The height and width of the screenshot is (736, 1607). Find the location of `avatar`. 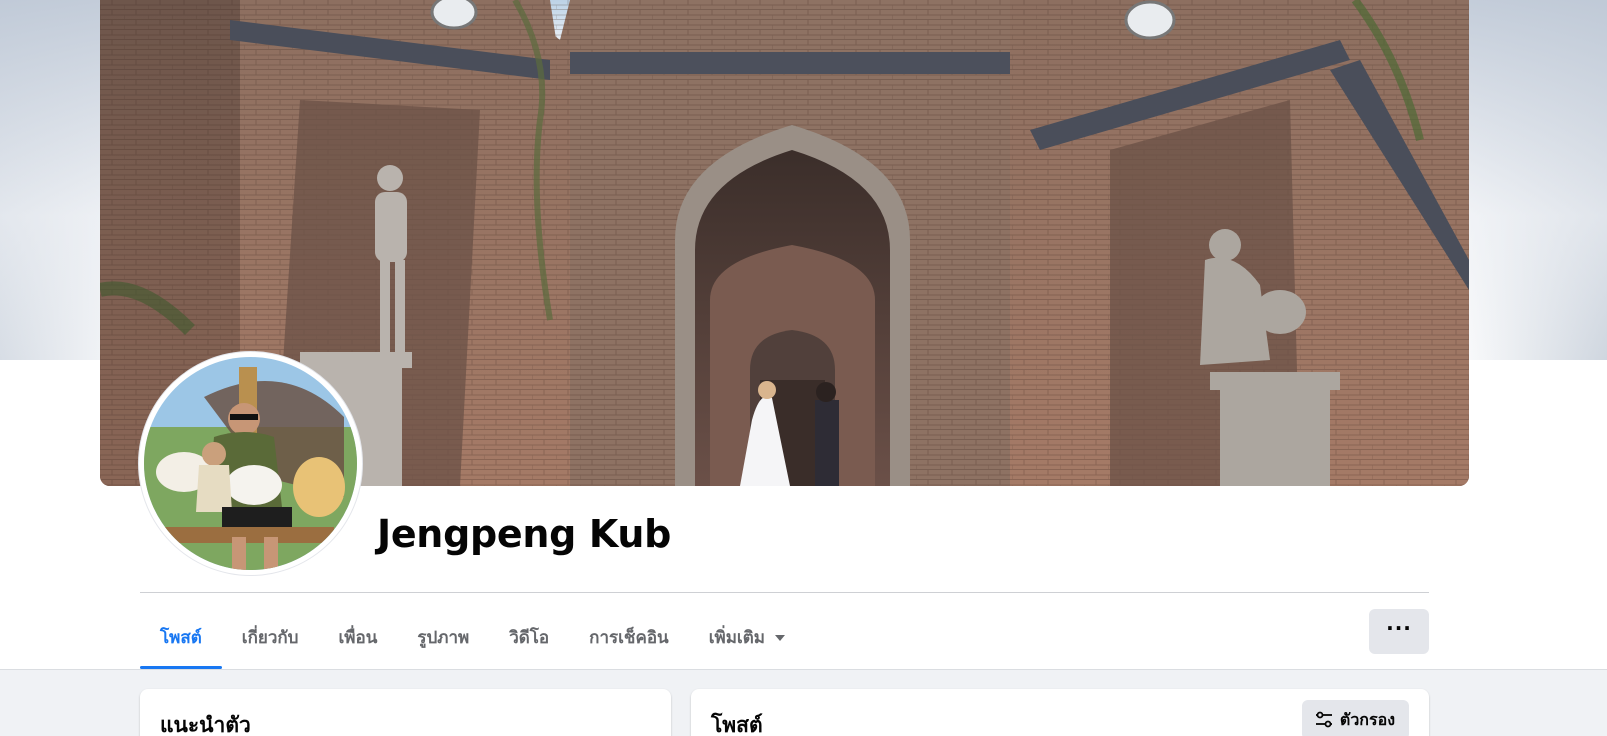

avatar is located at coordinates (250, 463).